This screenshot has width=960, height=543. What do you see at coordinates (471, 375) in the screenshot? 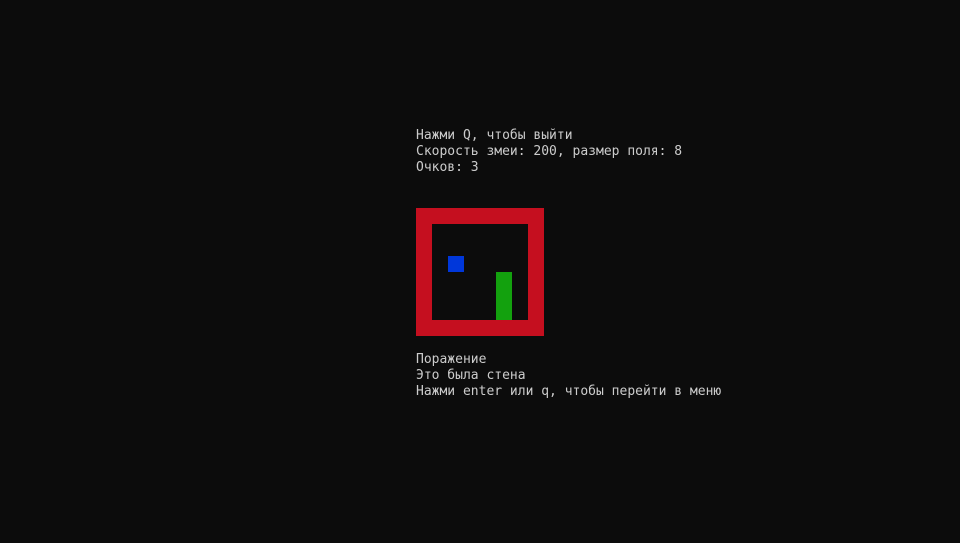
I see `death-reason: Это была стена` at bounding box center [471, 375].